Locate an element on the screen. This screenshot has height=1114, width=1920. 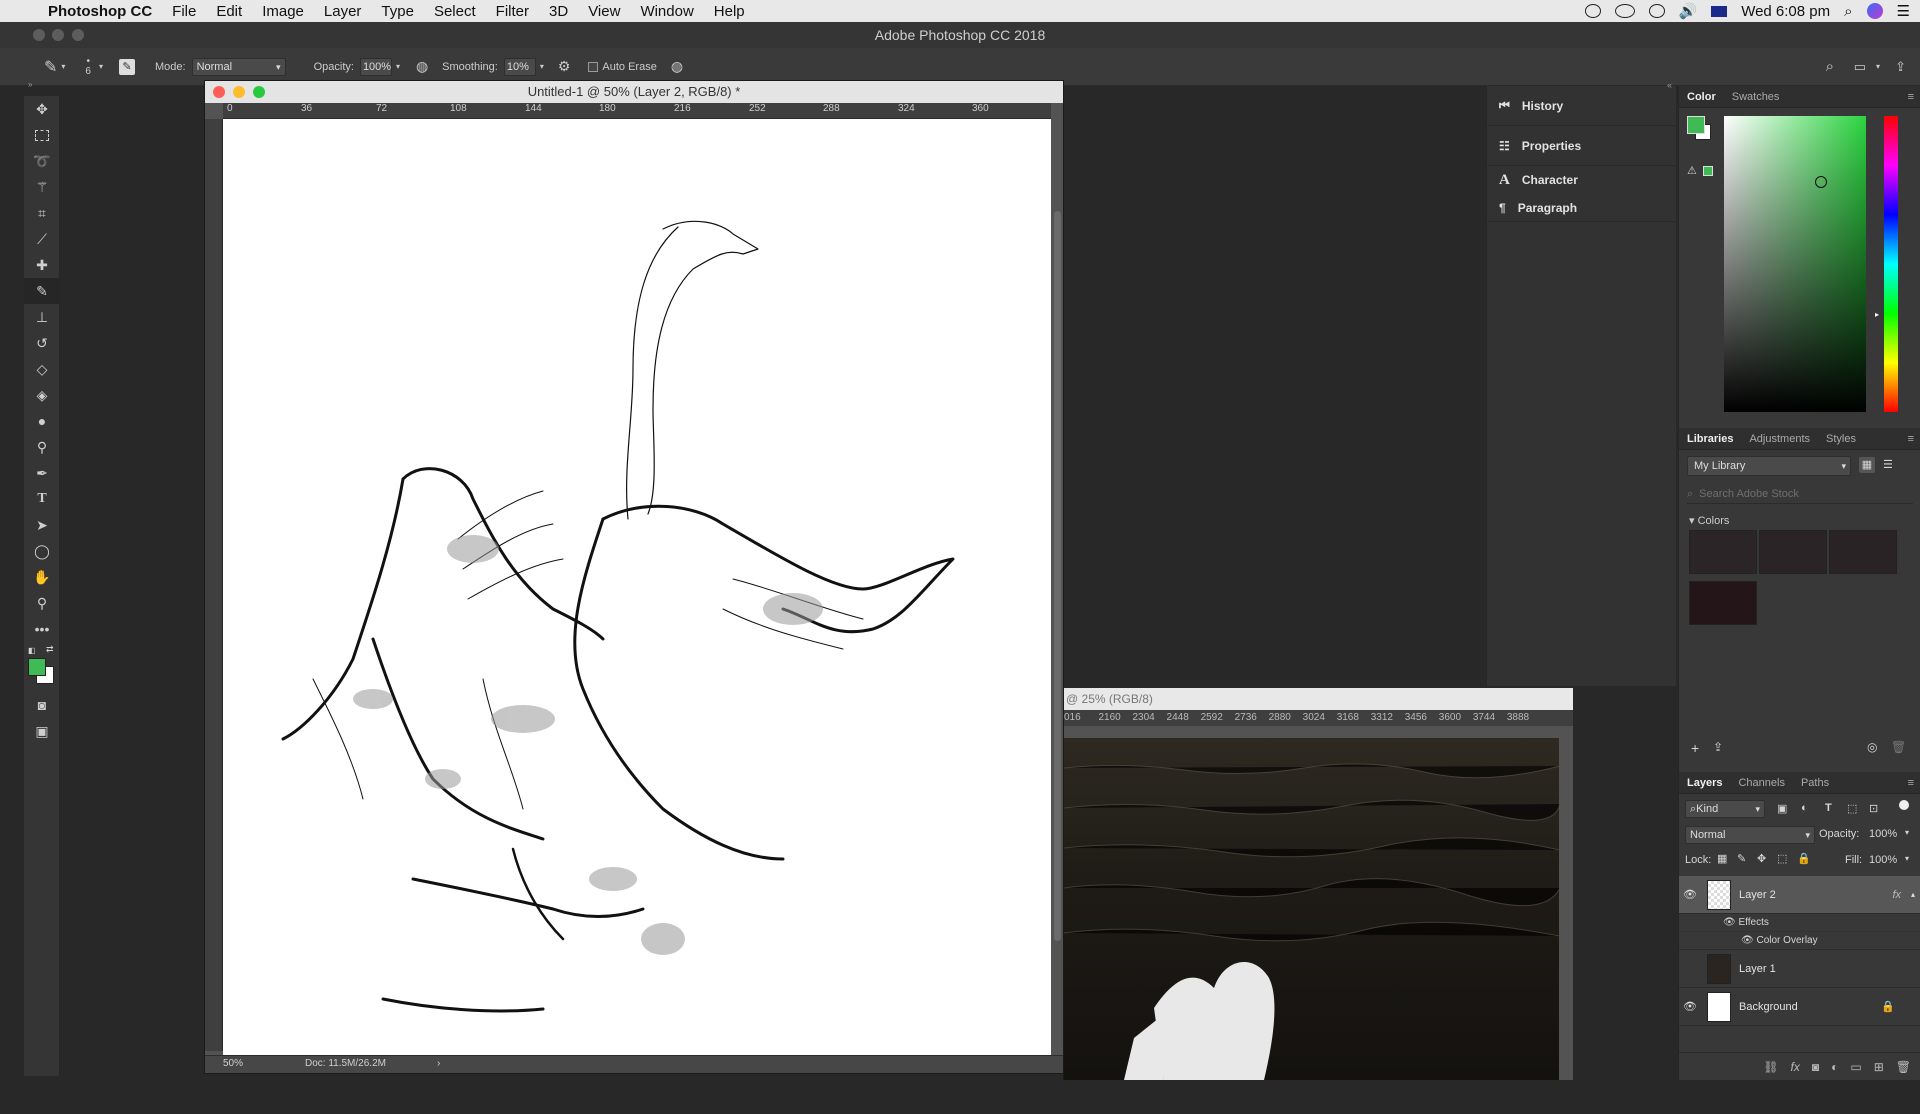
paint-bucket-tool: ◈ is located at coordinates (42, 395).